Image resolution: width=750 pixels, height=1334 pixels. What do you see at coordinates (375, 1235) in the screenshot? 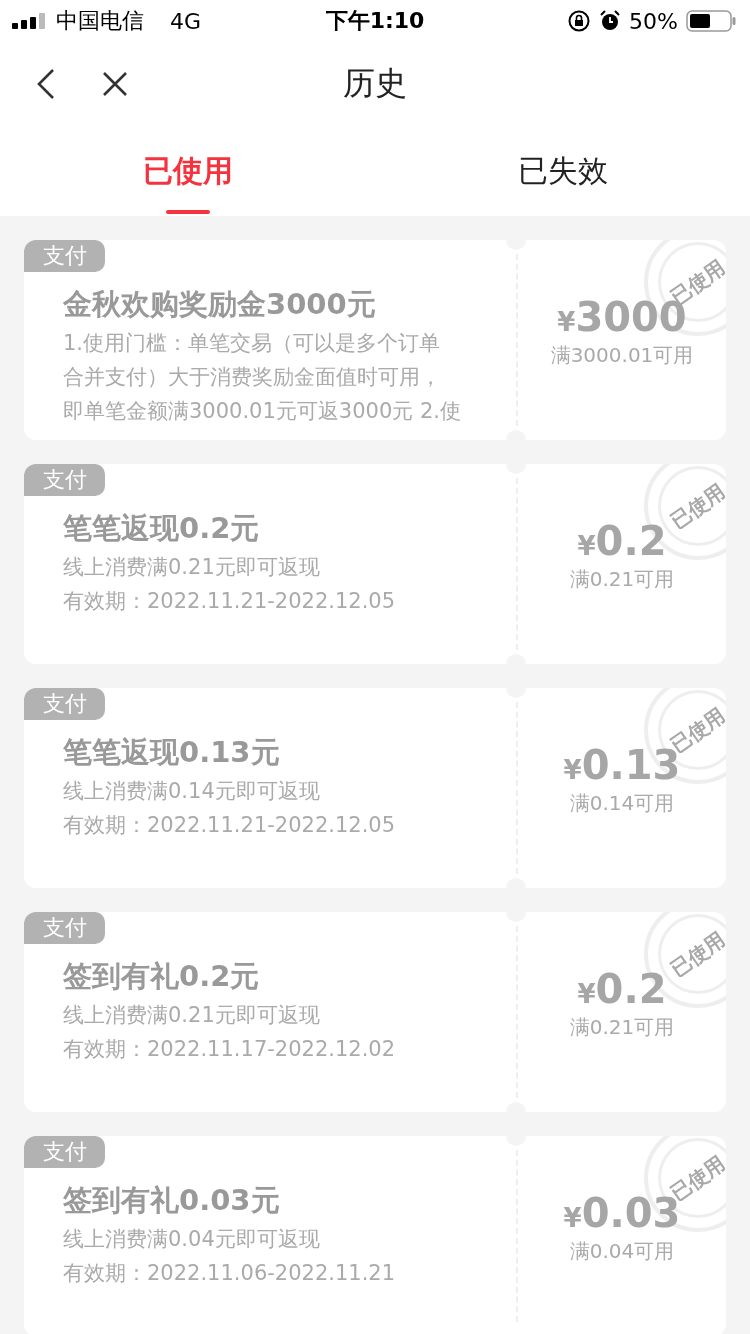
I see `coupon-card: 支付 签到有礼0.03元 线上消费满0.04元即可返现 有效期：2022.11.06-2022.11.21 ¥0.03 满0.04可用 已使用` at bounding box center [375, 1235].